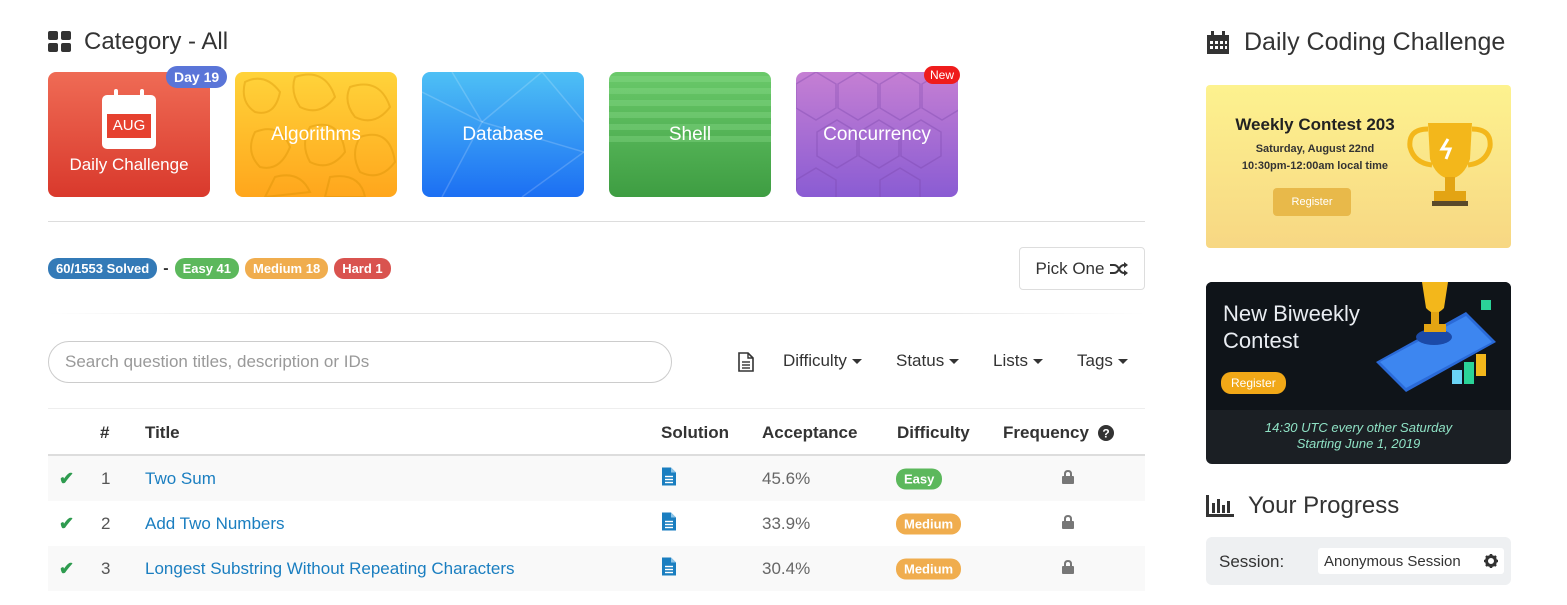 The width and height of the screenshot is (1567, 605). Describe the element at coordinates (1312, 202) in the screenshot. I see `register-button: Register` at that location.